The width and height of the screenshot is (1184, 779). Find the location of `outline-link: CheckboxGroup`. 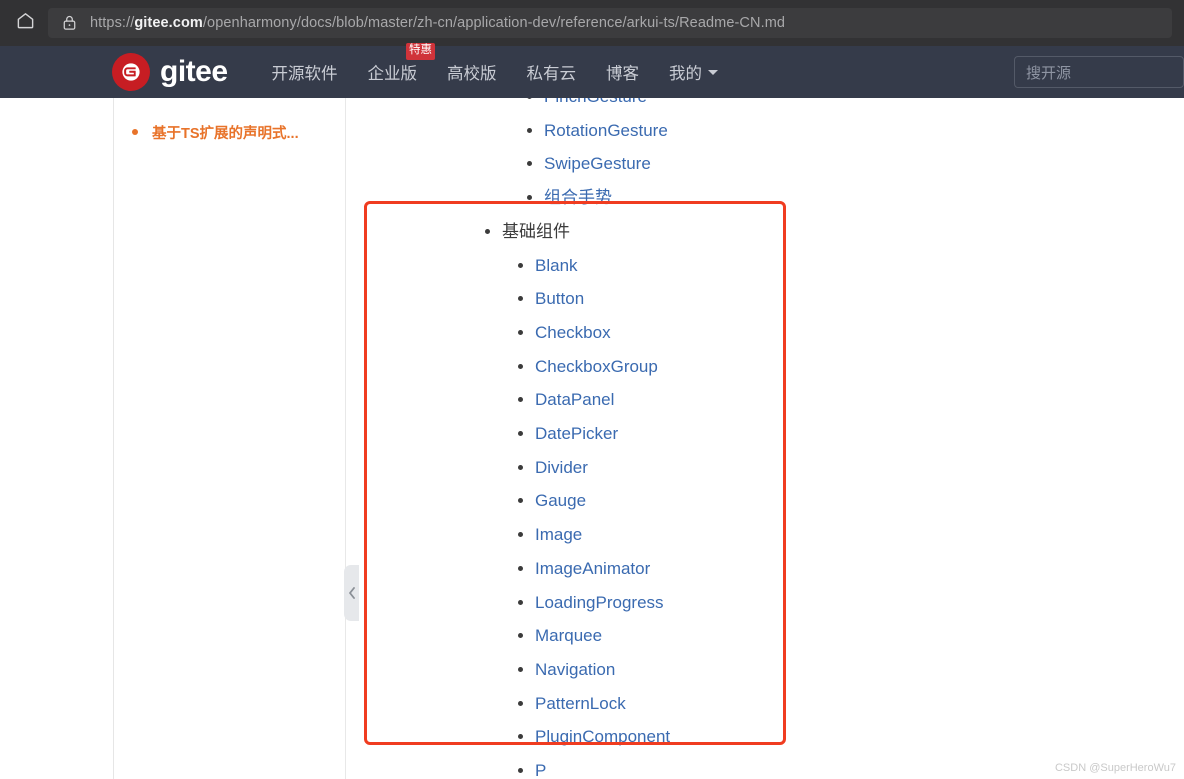

outline-link: CheckboxGroup is located at coordinates (596, 366).